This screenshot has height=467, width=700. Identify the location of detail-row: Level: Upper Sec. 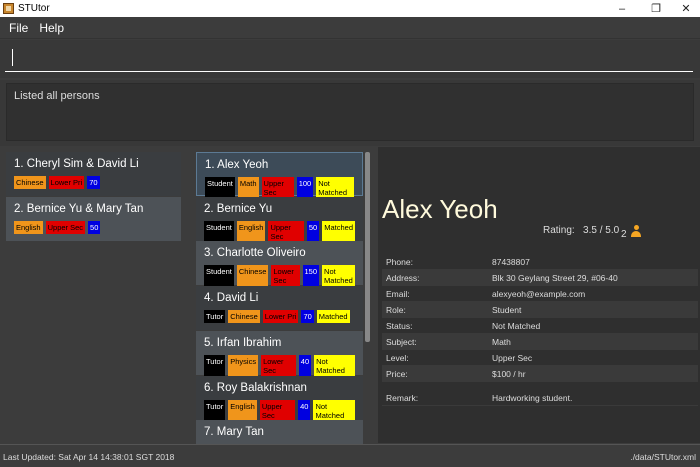
(540, 358).